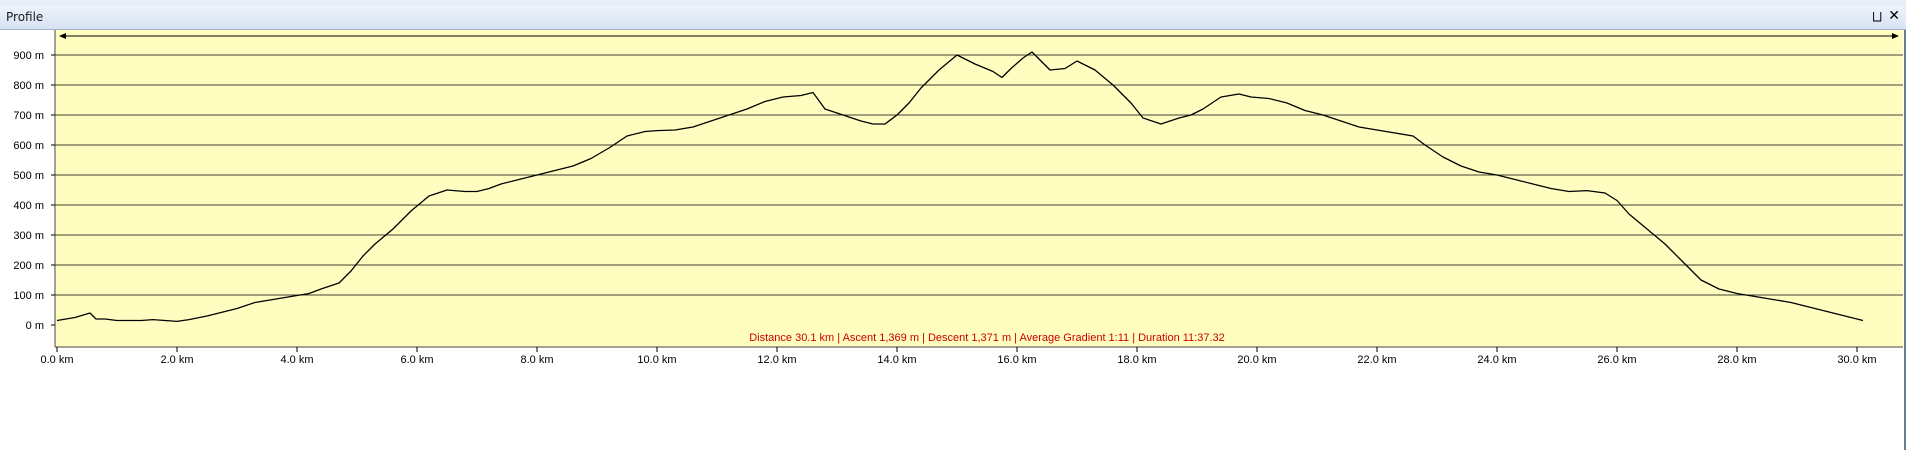  Describe the element at coordinates (1616, 360) in the screenshot. I see `x-tick-label: 26.0 km` at that location.